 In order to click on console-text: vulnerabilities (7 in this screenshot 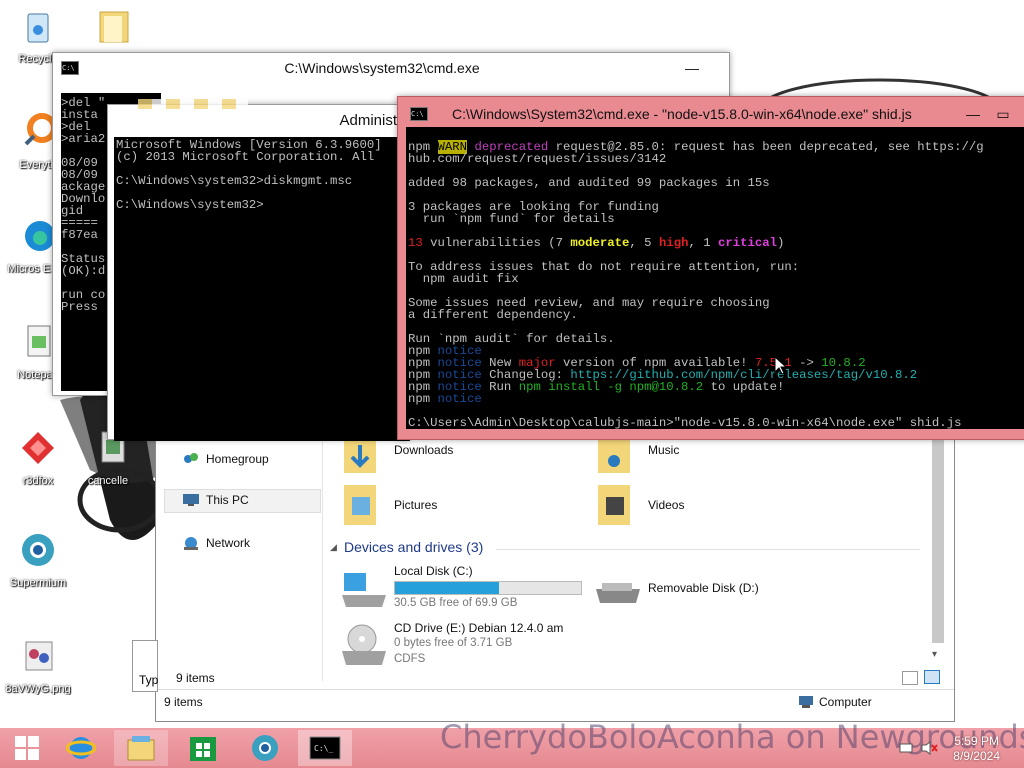, I will do `click(496, 243)`.